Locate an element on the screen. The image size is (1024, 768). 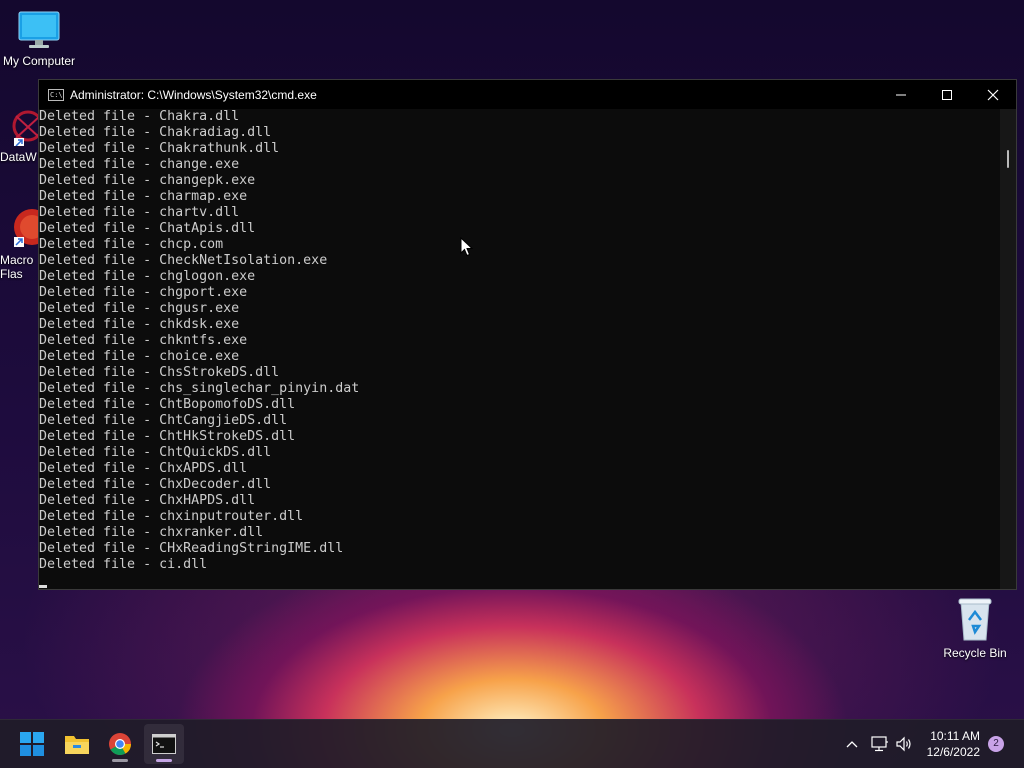
console-line: Deleted file - change.exe is located at coordinates (139, 164).